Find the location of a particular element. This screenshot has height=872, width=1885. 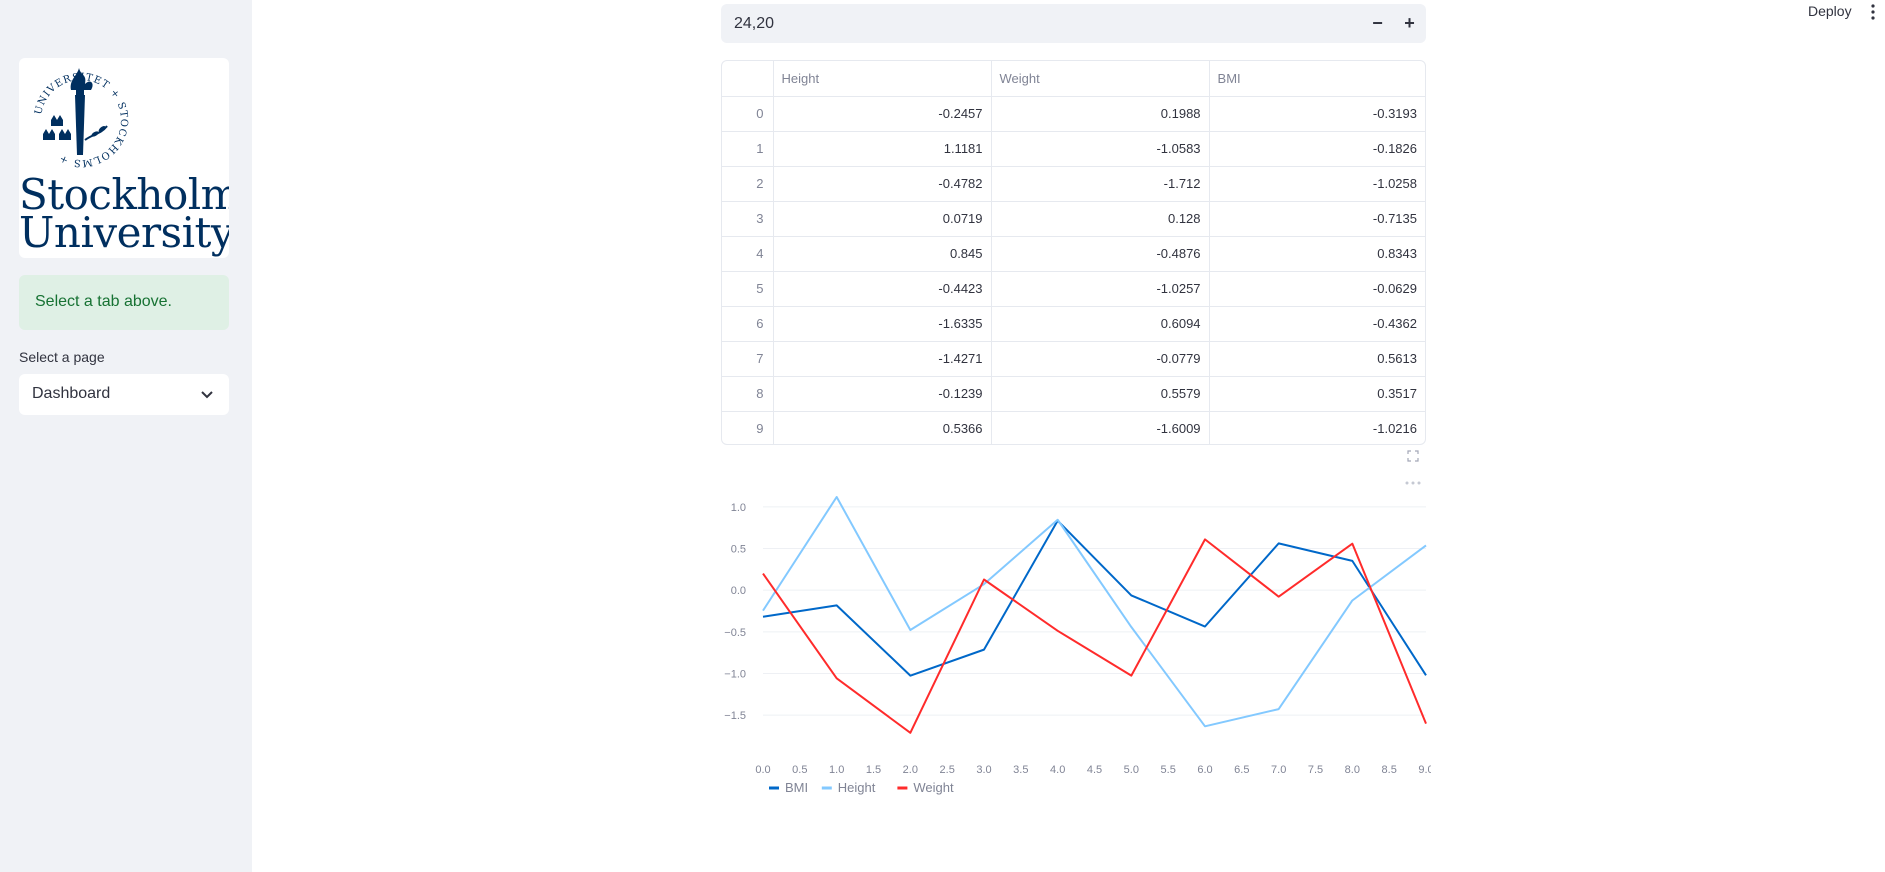

table-cell: -0.0779 is located at coordinates (1100, 359).